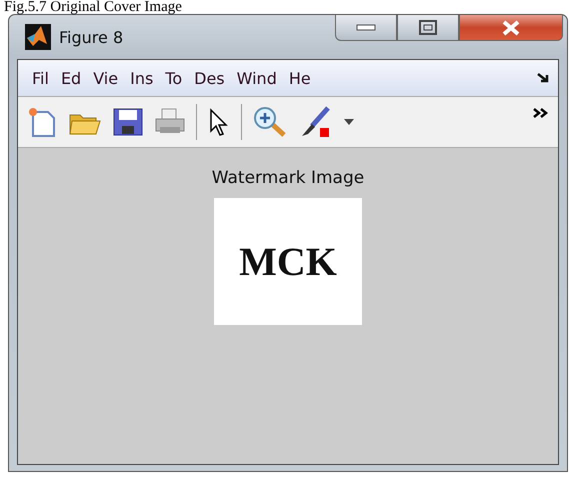 The height and width of the screenshot is (478, 576). What do you see at coordinates (93, 7) in the screenshot?
I see `figure-caption: Fig.5.7 Original Cover Image` at bounding box center [93, 7].